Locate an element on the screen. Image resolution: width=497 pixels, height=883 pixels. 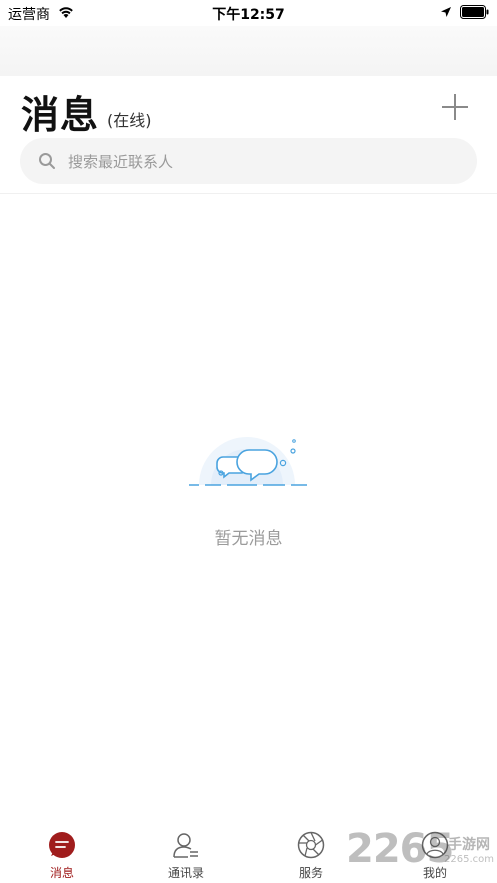
empty-chat-illustration is located at coordinates (248, 461).